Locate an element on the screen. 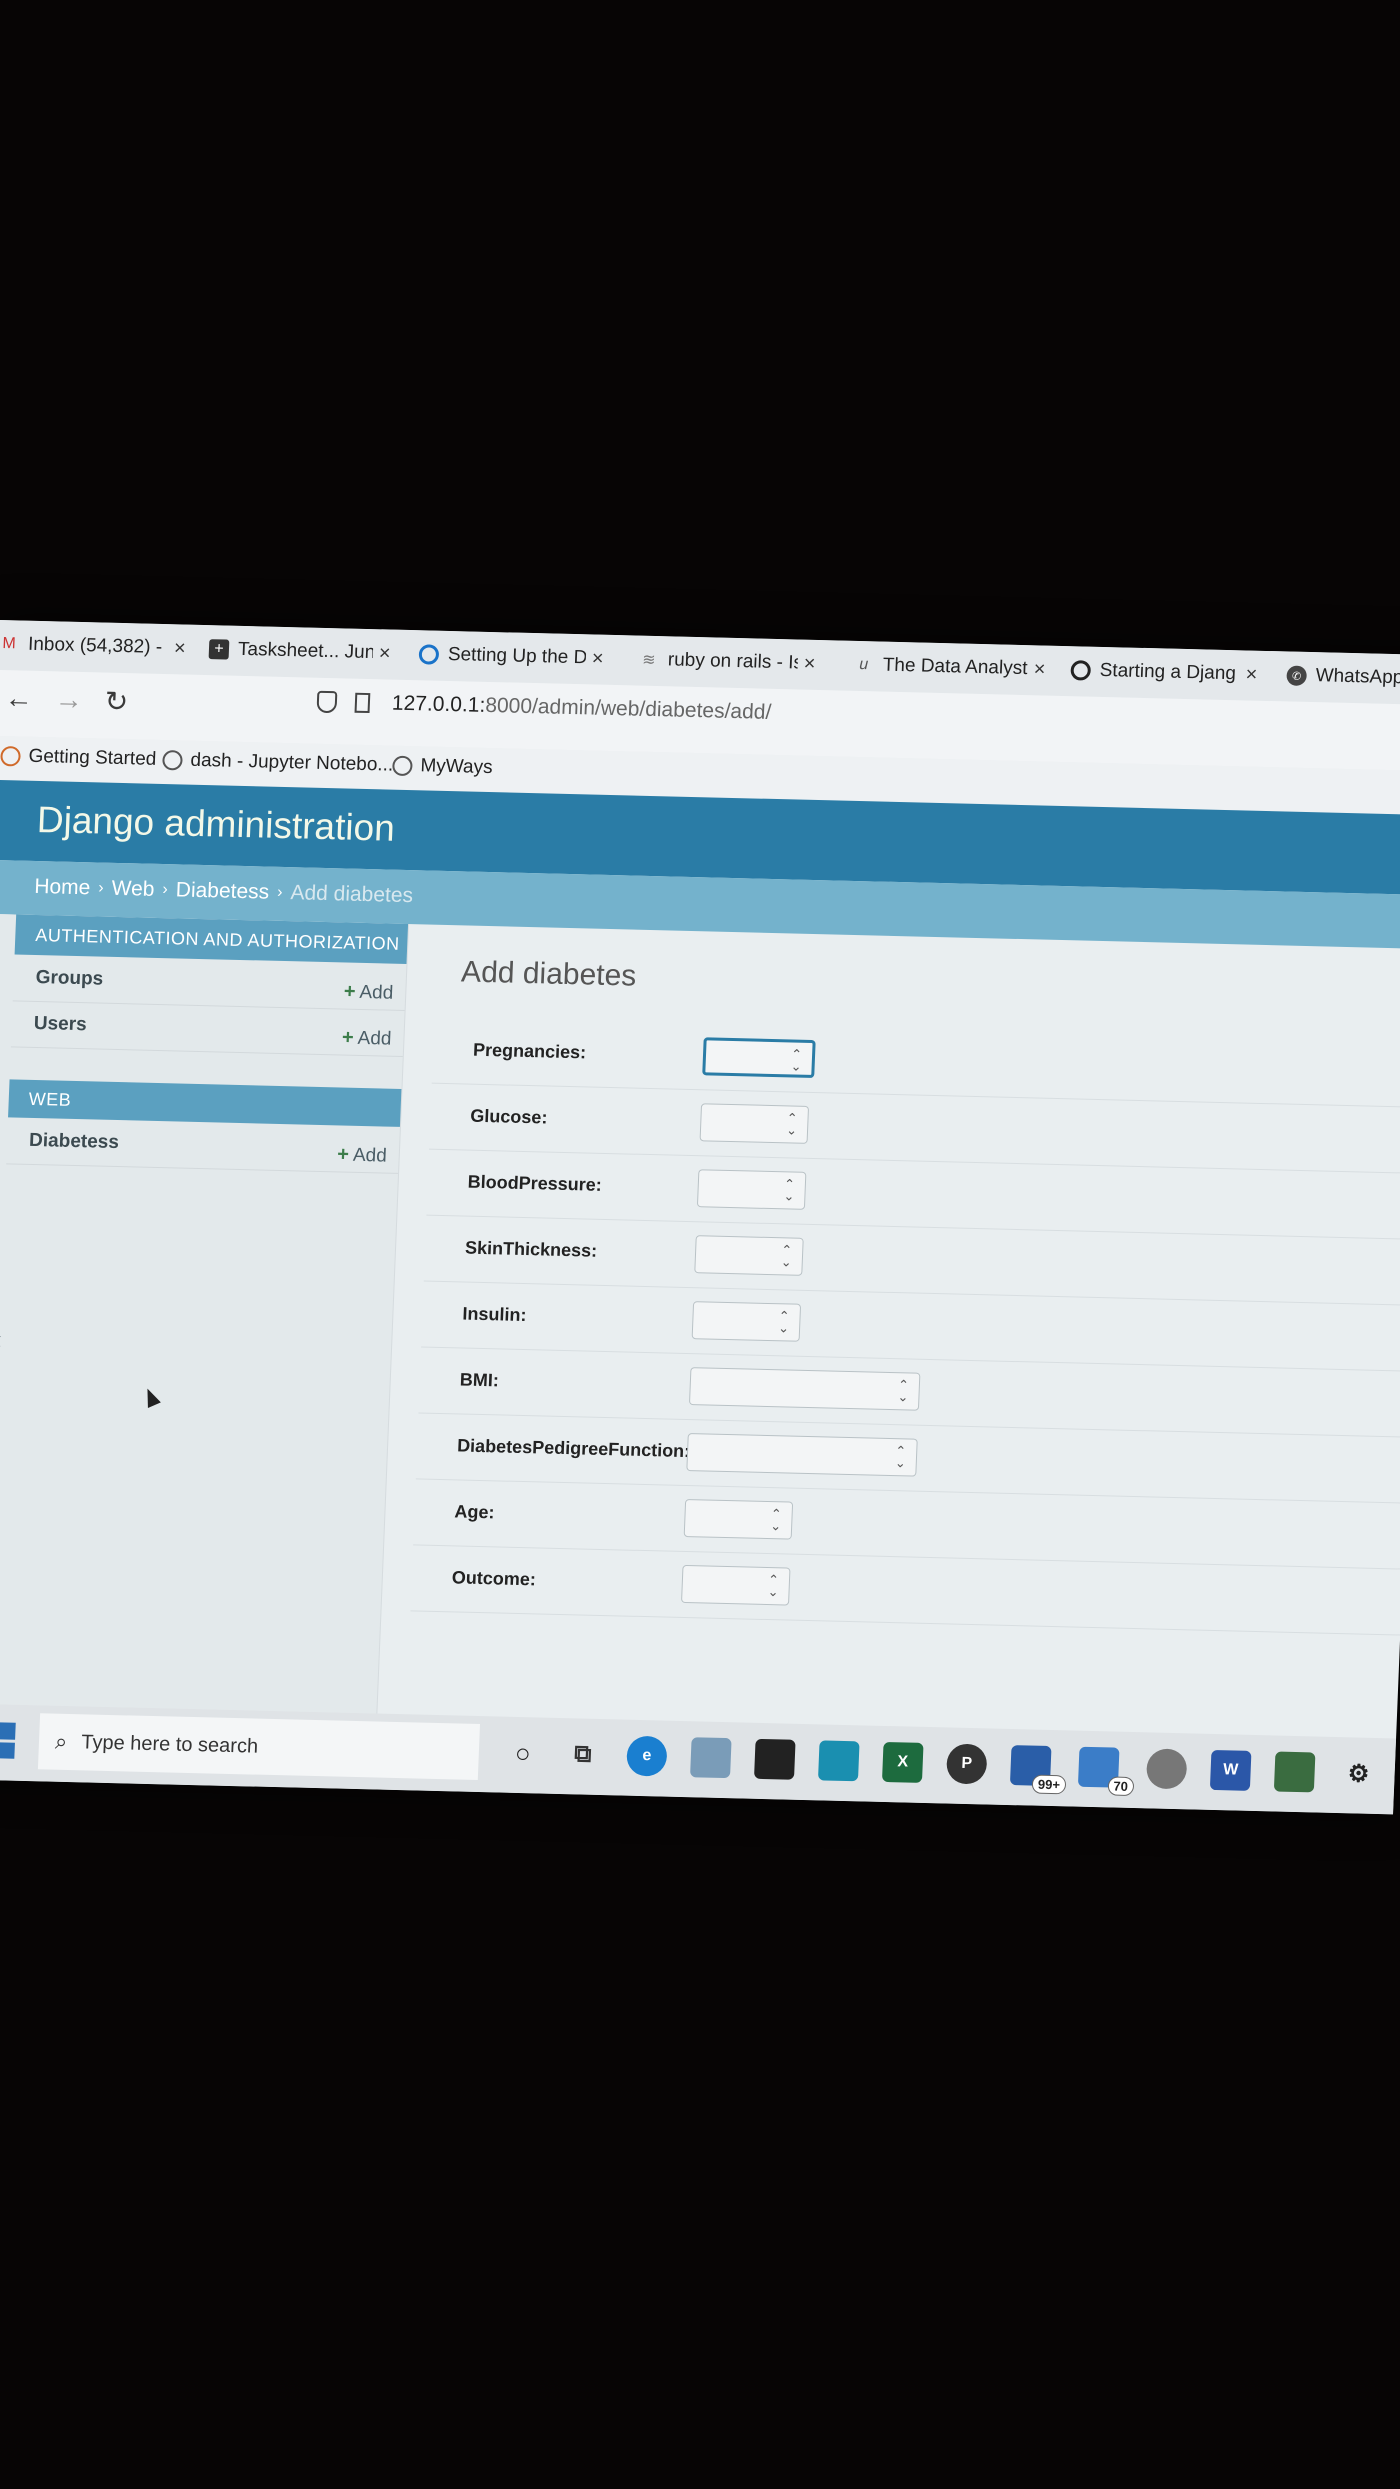  taskbar-search: ⌕ Type here to search is located at coordinates (259, 1747).